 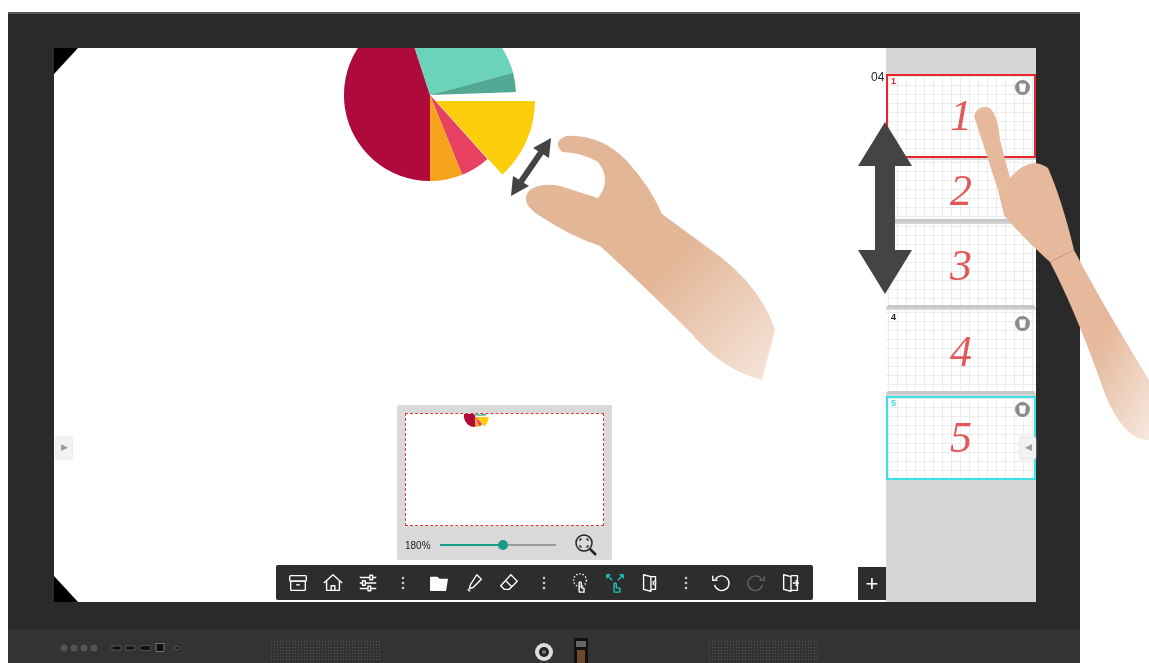 What do you see at coordinates (531, 167) in the screenshot?
I see `resize-arrow-icon` at bounding box center [531, 167].